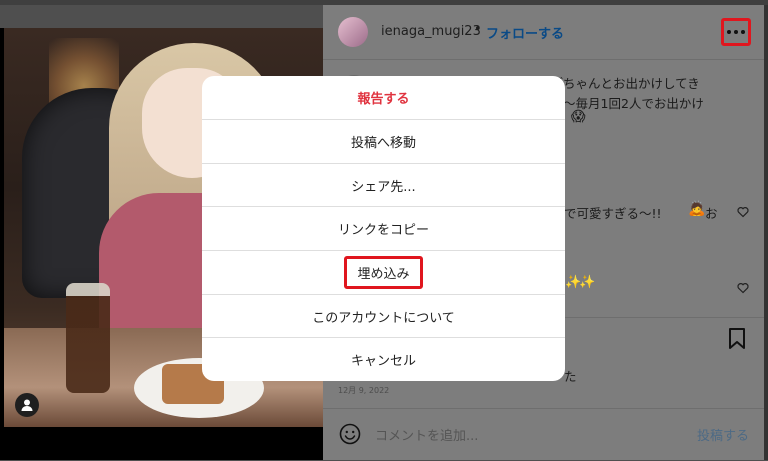  I want to click on post-header: ienaga_mugi23 • フォローする, so click(543, 32).